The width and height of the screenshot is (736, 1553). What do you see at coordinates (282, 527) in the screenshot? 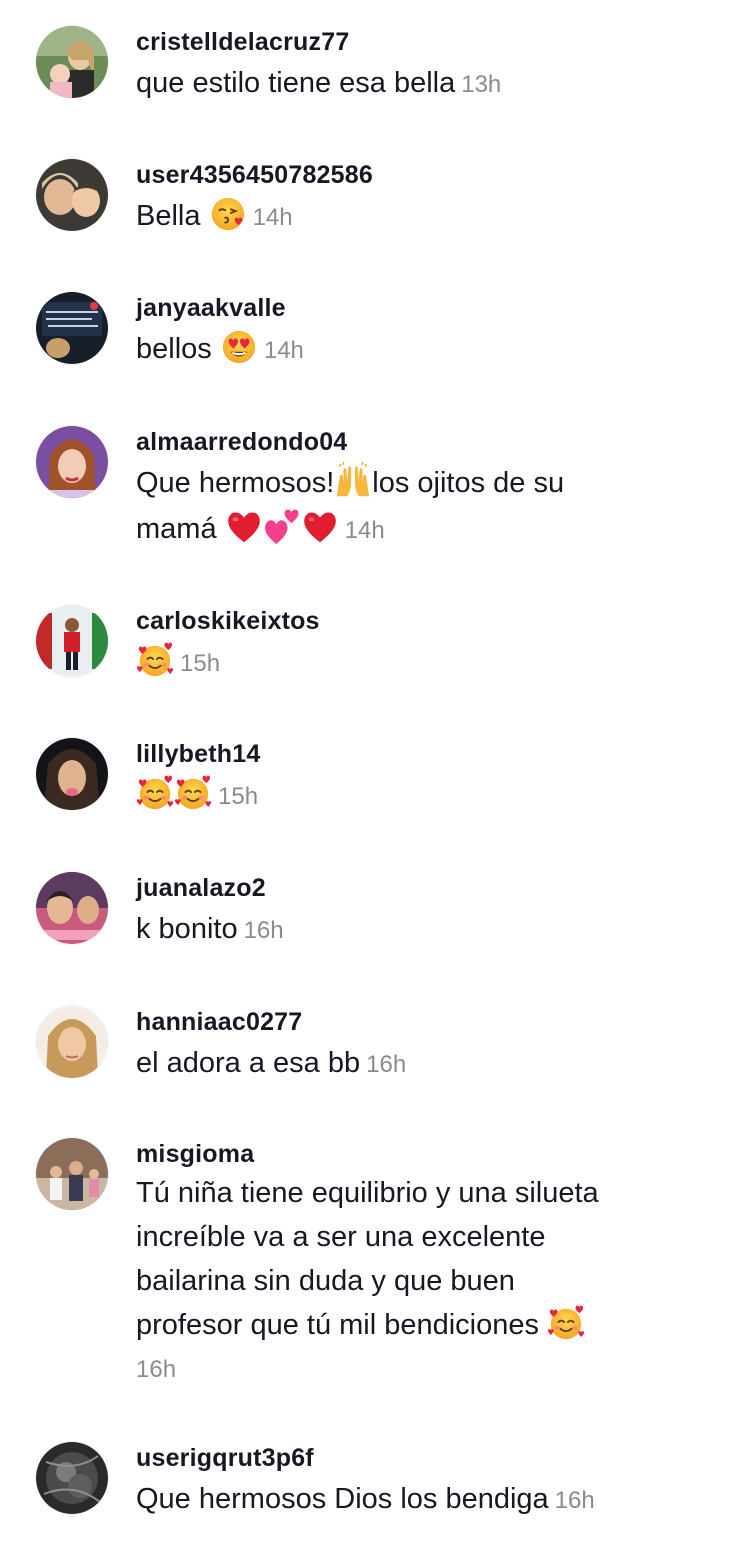
I see `two-hearts-icon` at bounding box center [282, 527].